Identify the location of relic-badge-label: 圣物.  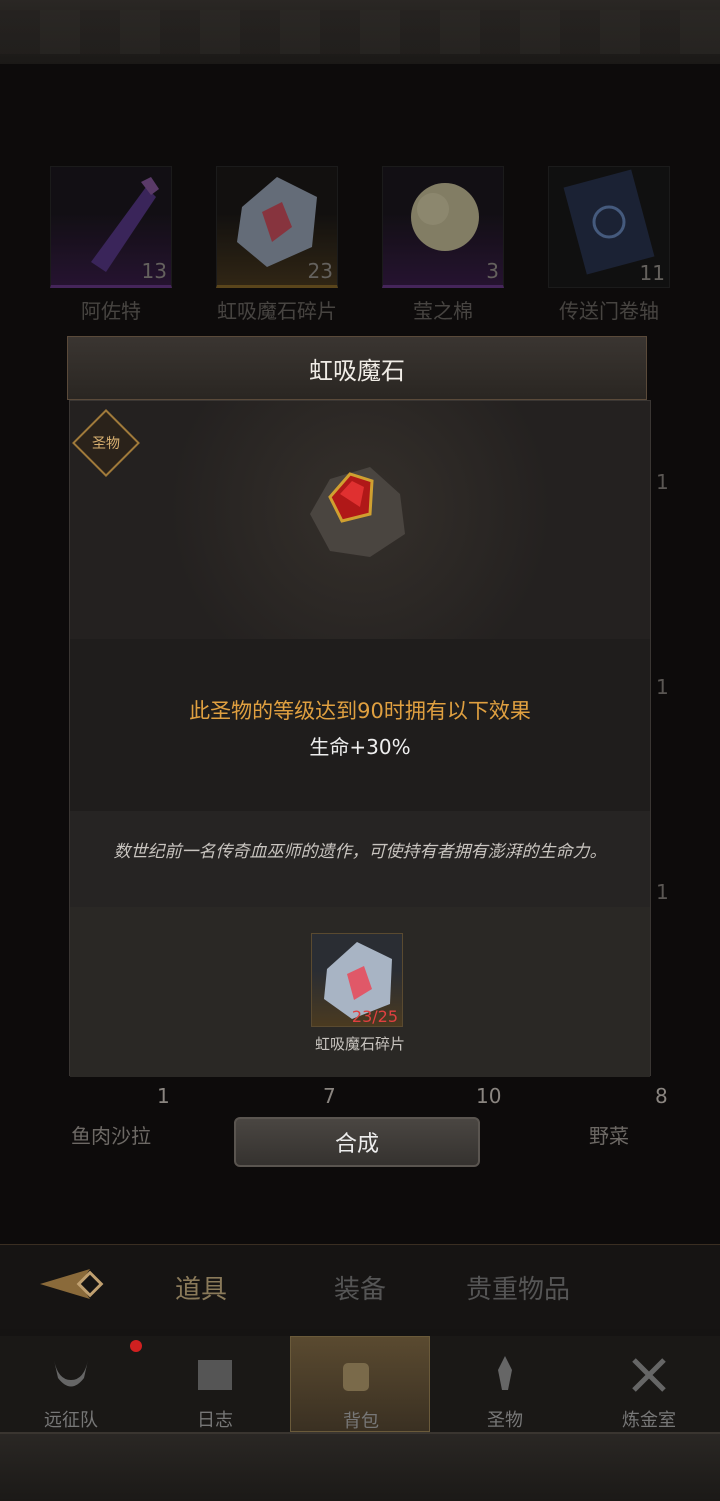
(106, 444).